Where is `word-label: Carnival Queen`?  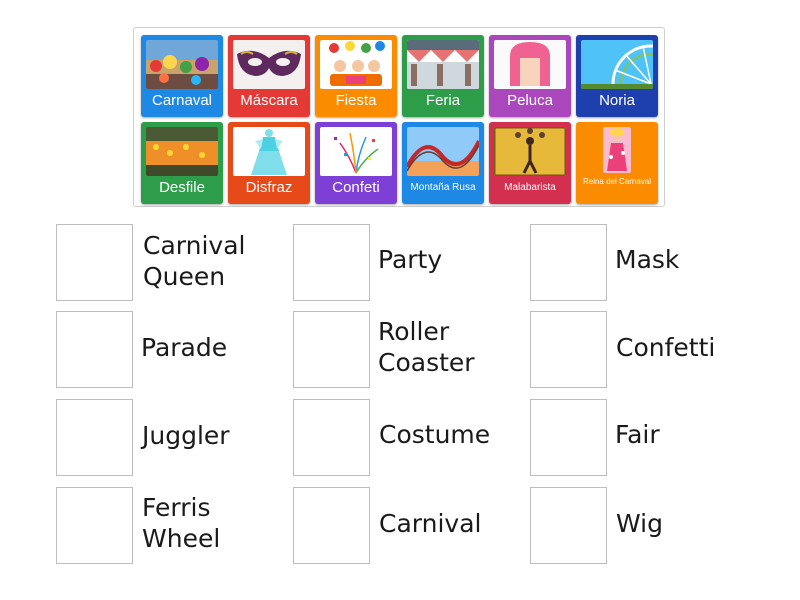 word-label: Carnival Queen is located at coordinates (194, 261).